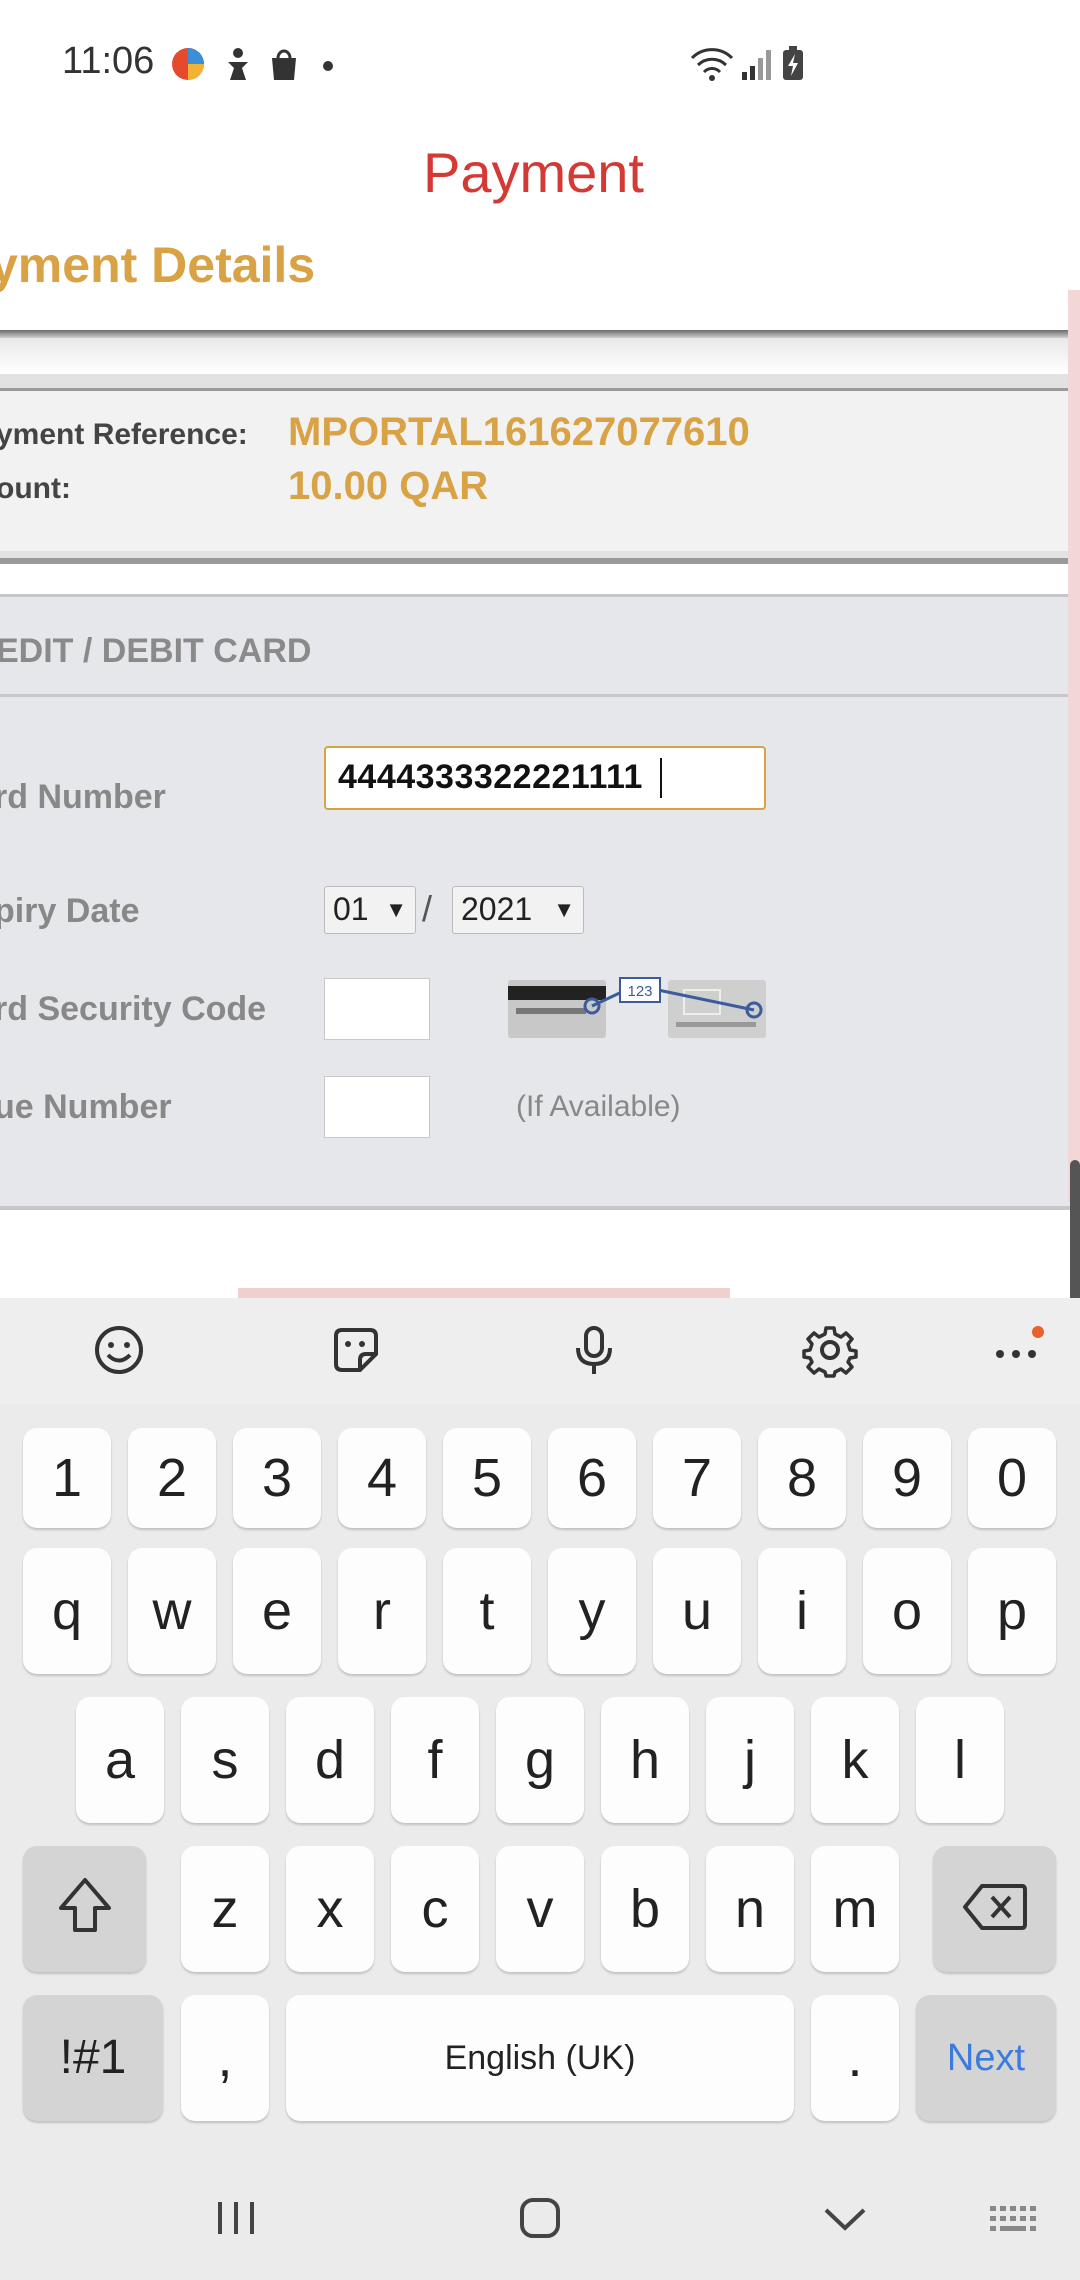 The image size is (1080, 2280). I want to click on space-key: English (UK), so click(540, 2058).